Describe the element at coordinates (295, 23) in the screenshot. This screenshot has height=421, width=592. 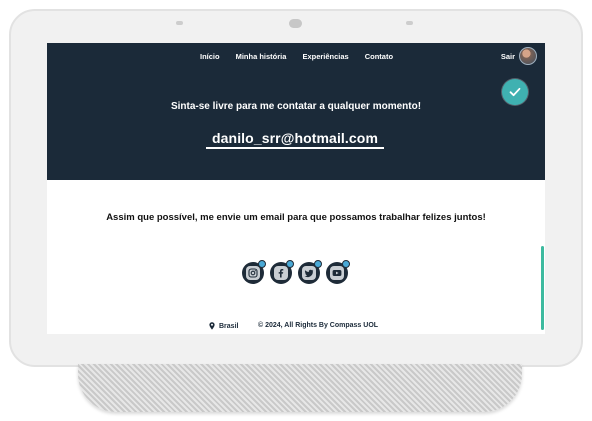
I see `device-camera` at that location.